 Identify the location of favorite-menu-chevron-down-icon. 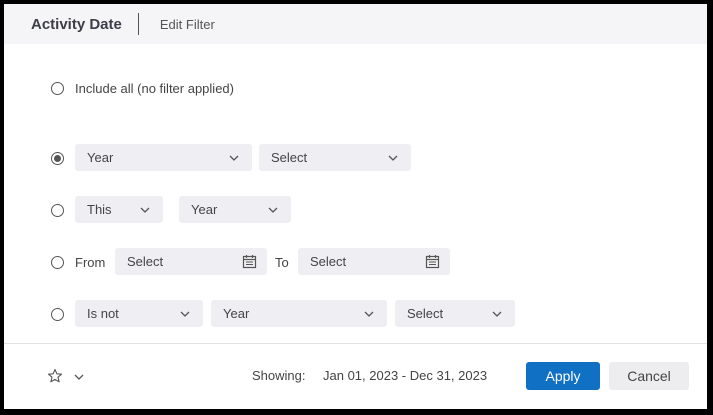
(79, 379).